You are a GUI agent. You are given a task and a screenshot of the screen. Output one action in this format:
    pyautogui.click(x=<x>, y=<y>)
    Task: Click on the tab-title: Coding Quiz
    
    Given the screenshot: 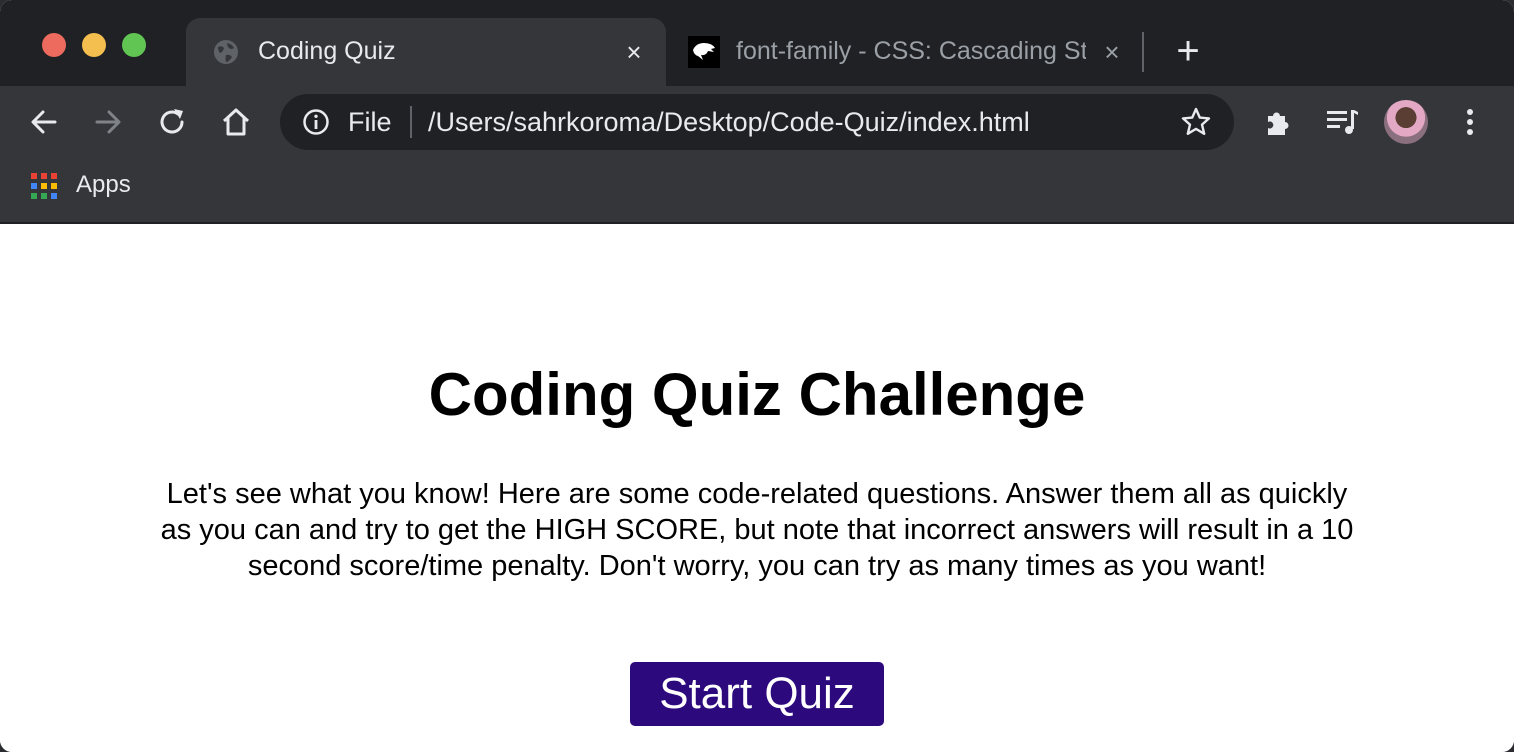 What is the action you would take?
    pyautogui.click(x=327, y=51)
    